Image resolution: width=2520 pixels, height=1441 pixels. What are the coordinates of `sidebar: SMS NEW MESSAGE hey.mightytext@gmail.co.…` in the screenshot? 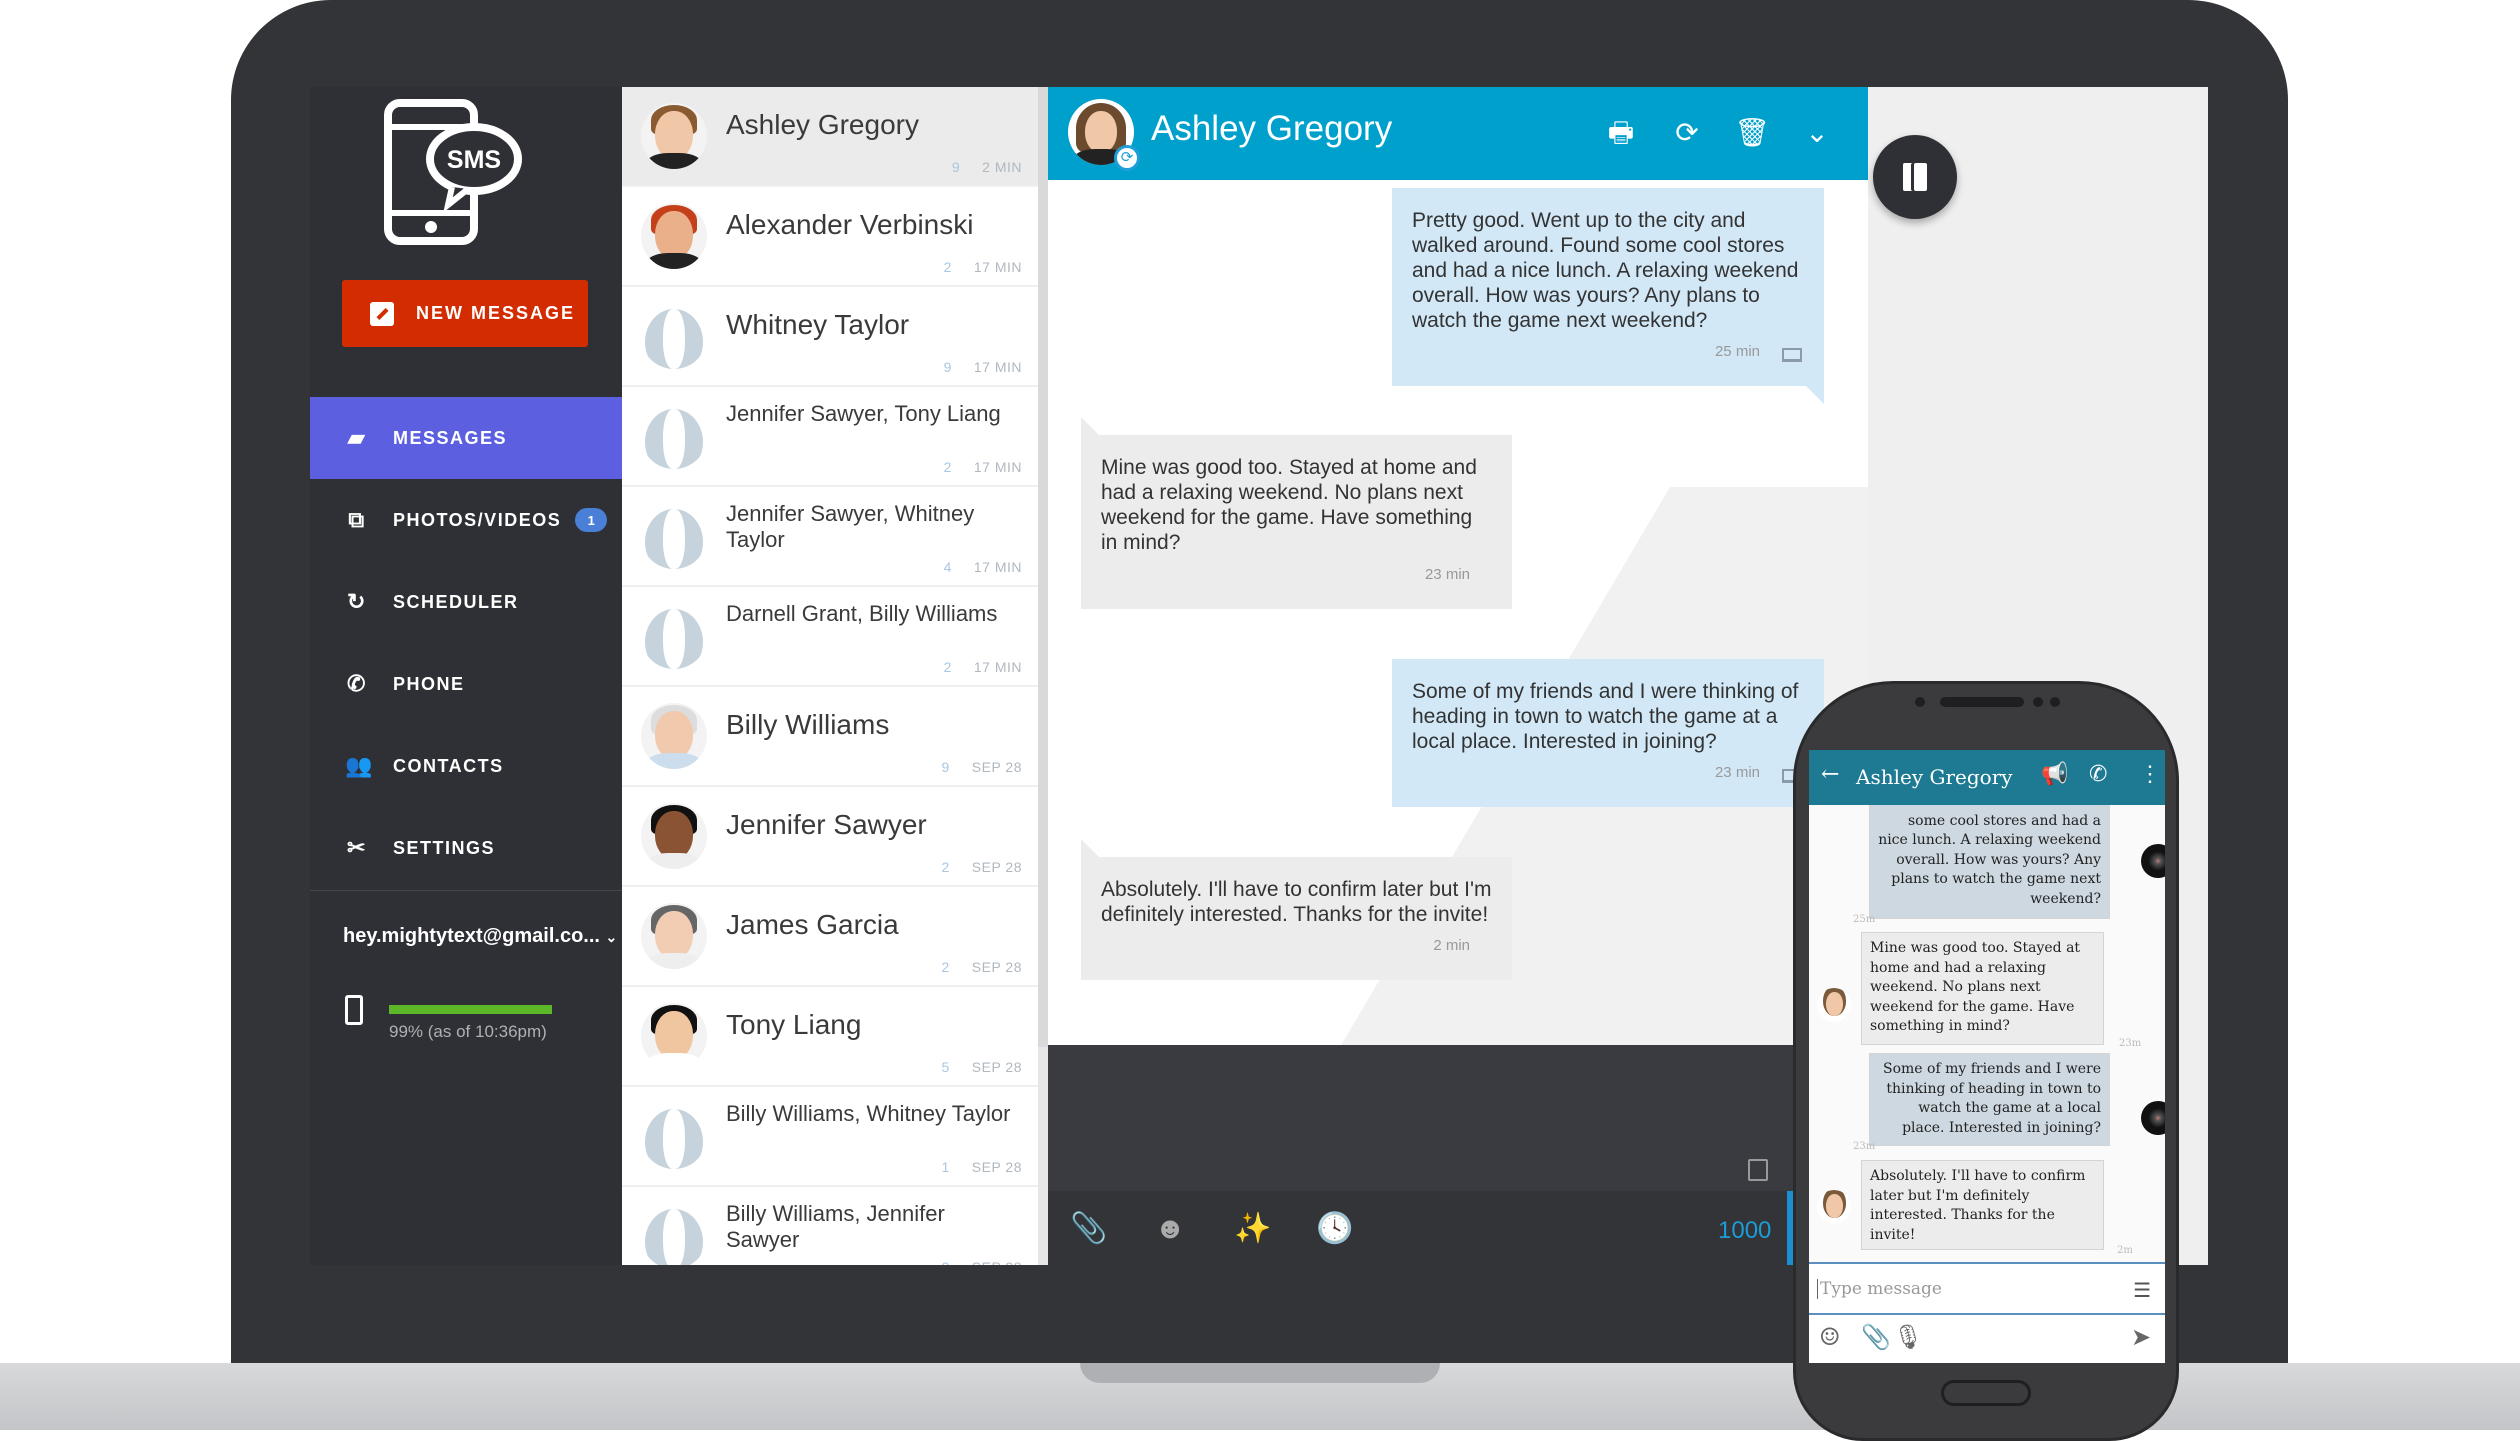 It's located at (466, 676).